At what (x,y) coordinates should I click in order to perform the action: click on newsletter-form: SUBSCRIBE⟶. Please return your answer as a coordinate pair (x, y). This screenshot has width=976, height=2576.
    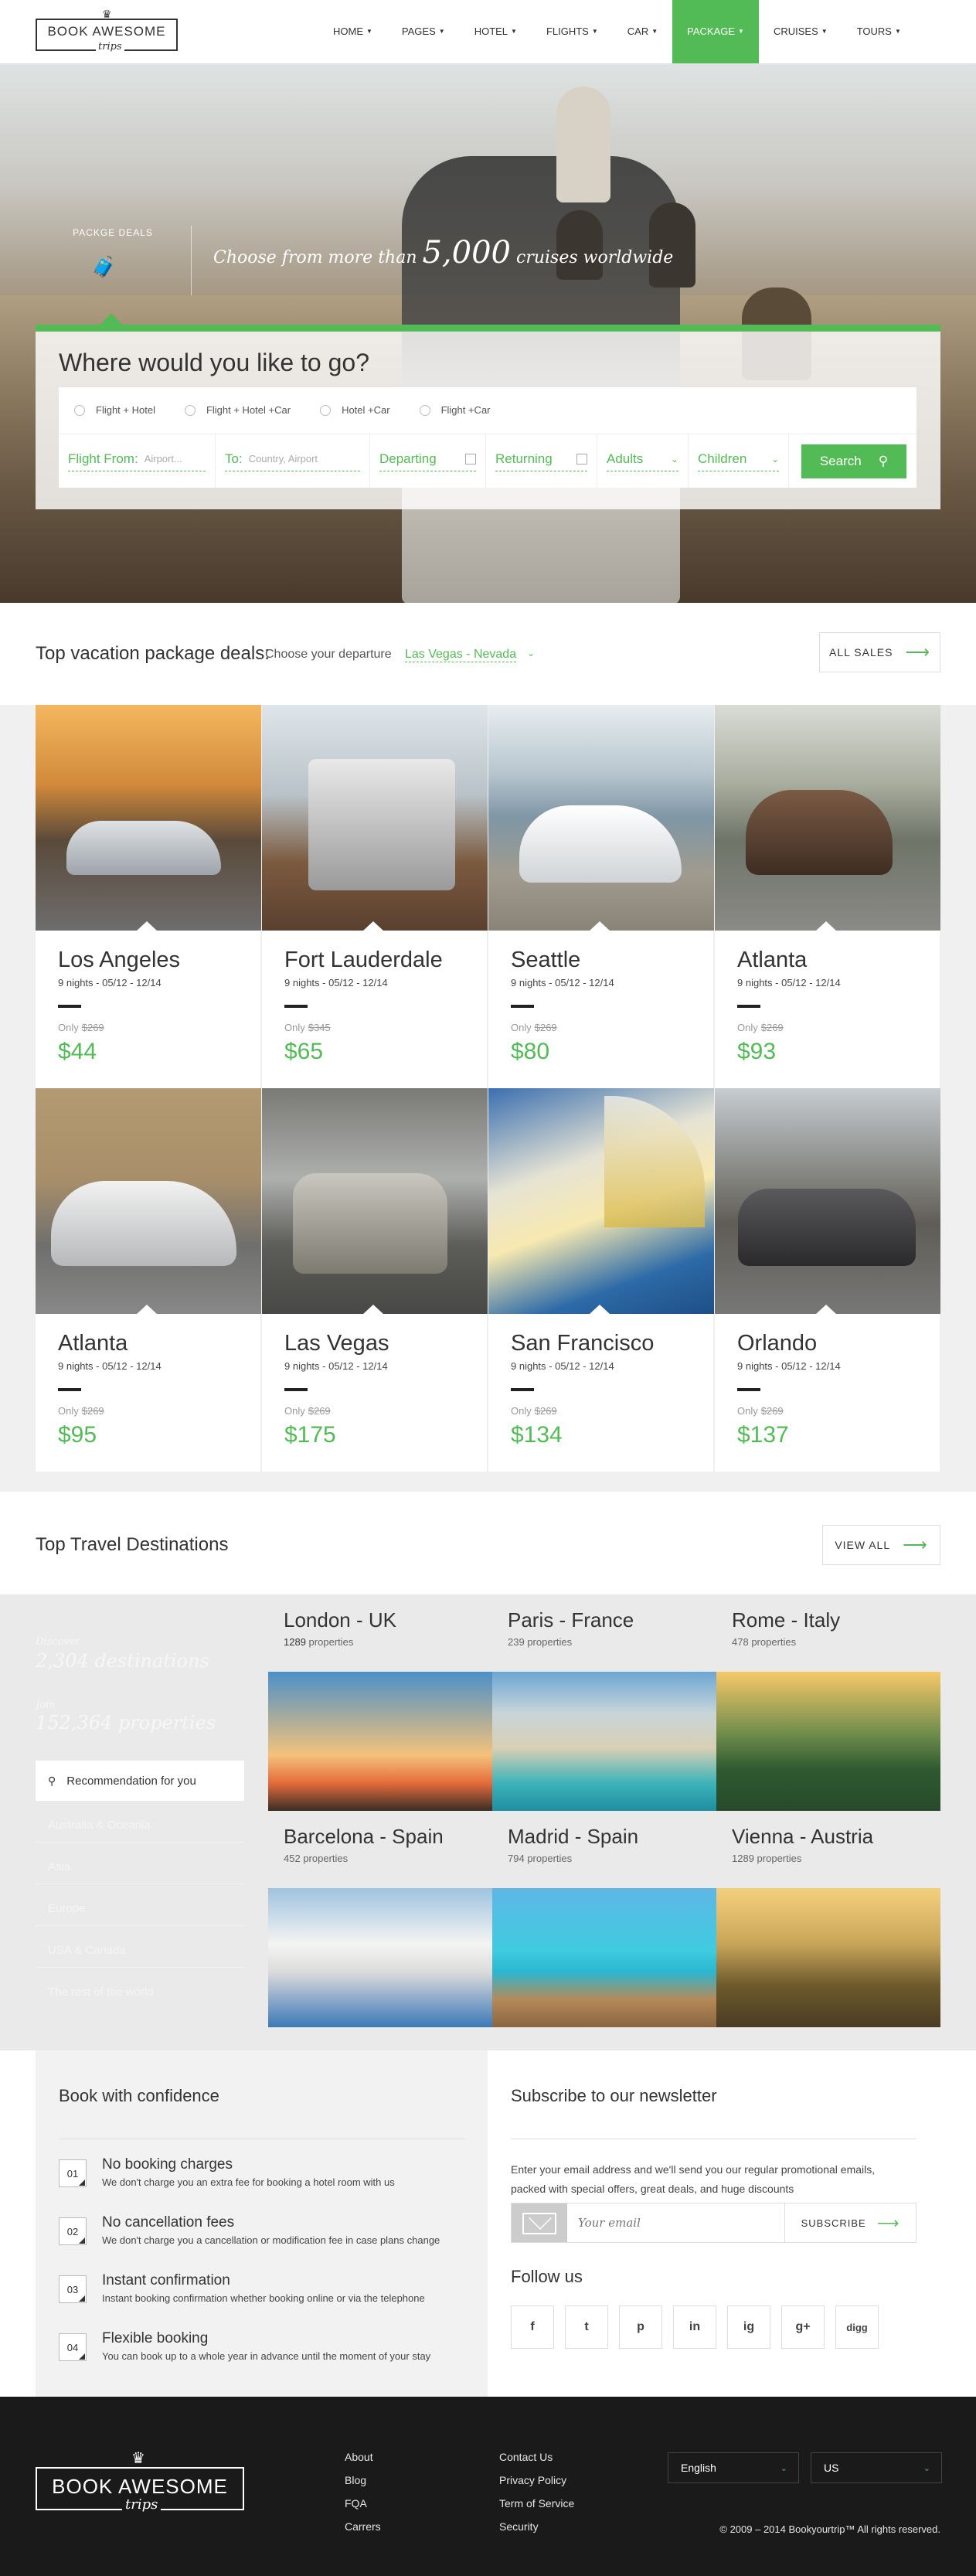
    Looking at the image, I should click on (713, 2223).